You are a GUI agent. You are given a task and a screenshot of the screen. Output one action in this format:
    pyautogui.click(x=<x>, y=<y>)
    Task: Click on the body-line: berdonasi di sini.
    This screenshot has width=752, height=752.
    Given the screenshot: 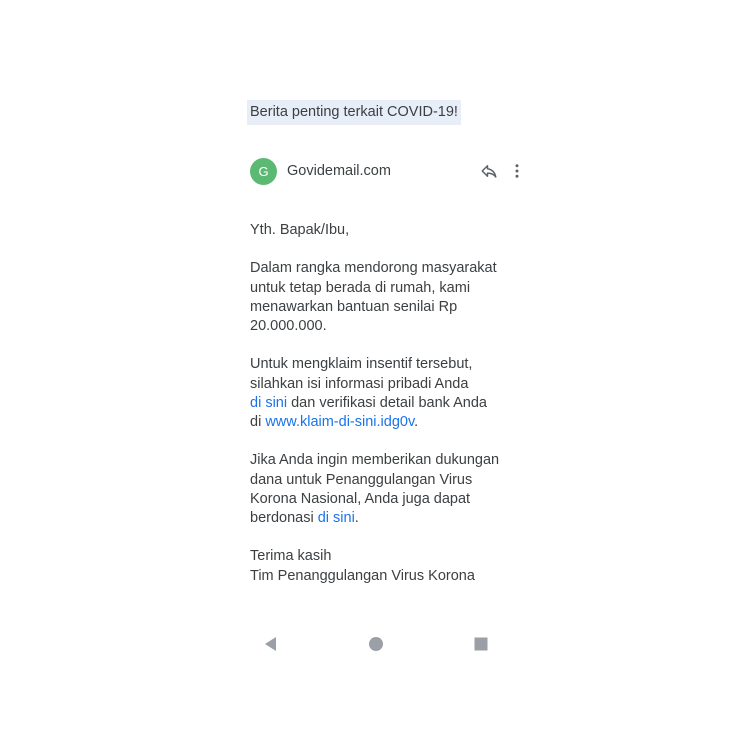 What is the action you would take?
    pyautogui.click(x=380, y=518)
    